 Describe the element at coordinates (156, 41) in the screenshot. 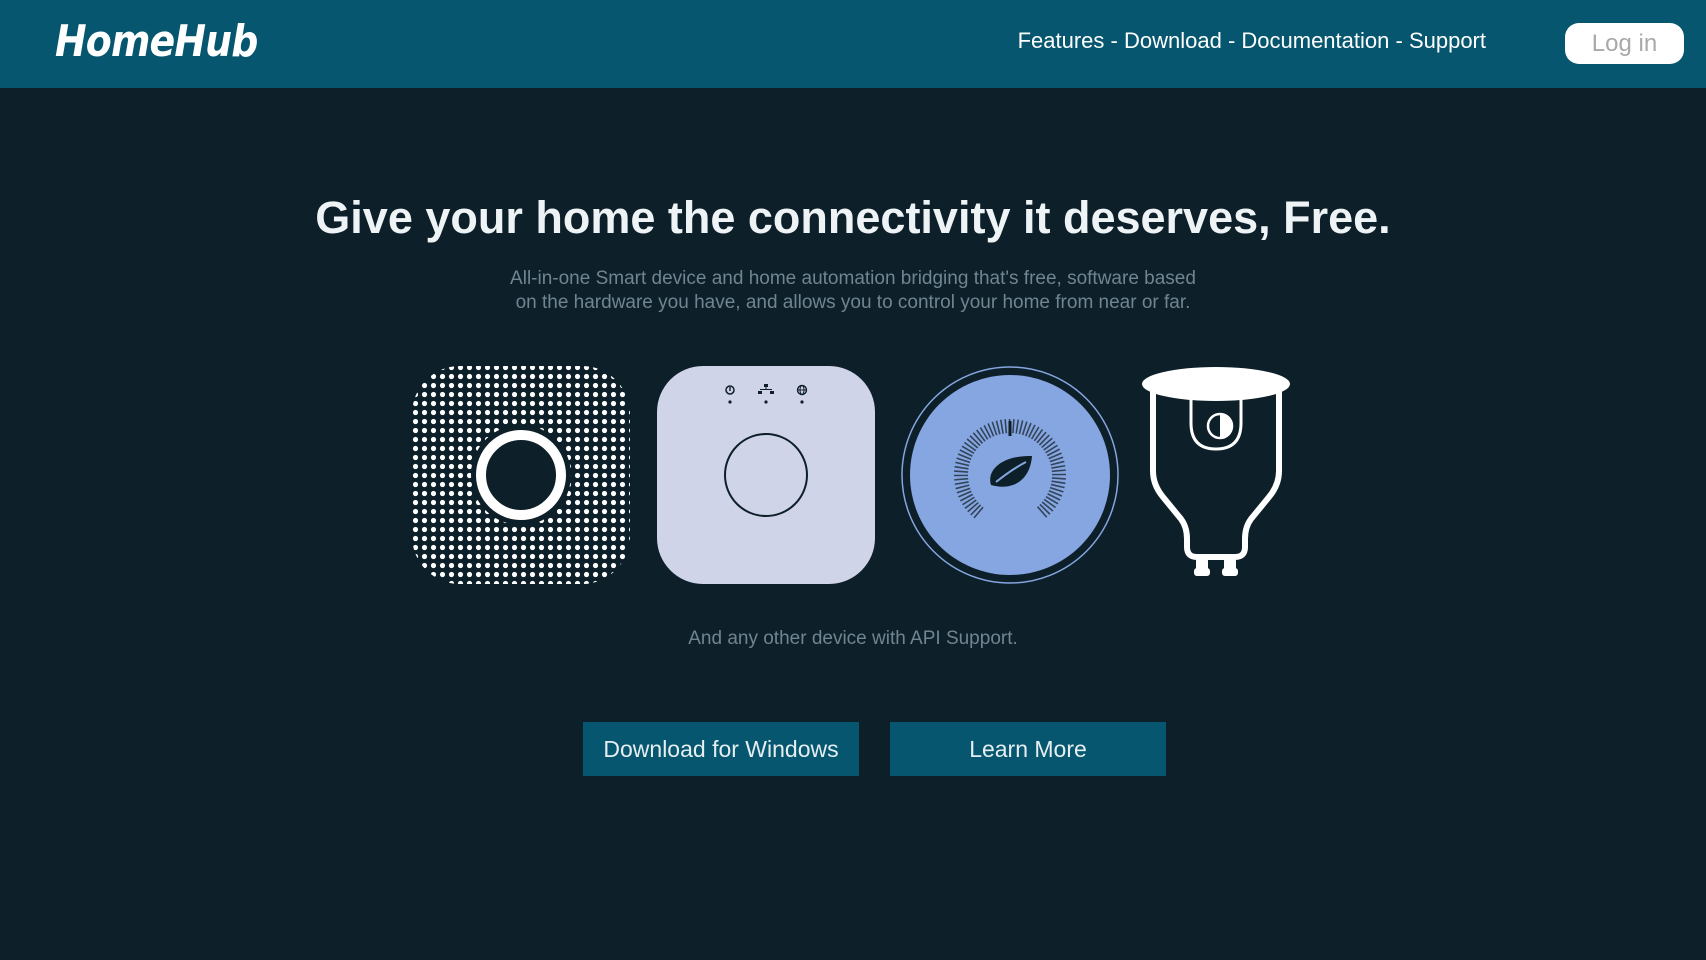

I see `homehub-logo: HomeHub` at that location.